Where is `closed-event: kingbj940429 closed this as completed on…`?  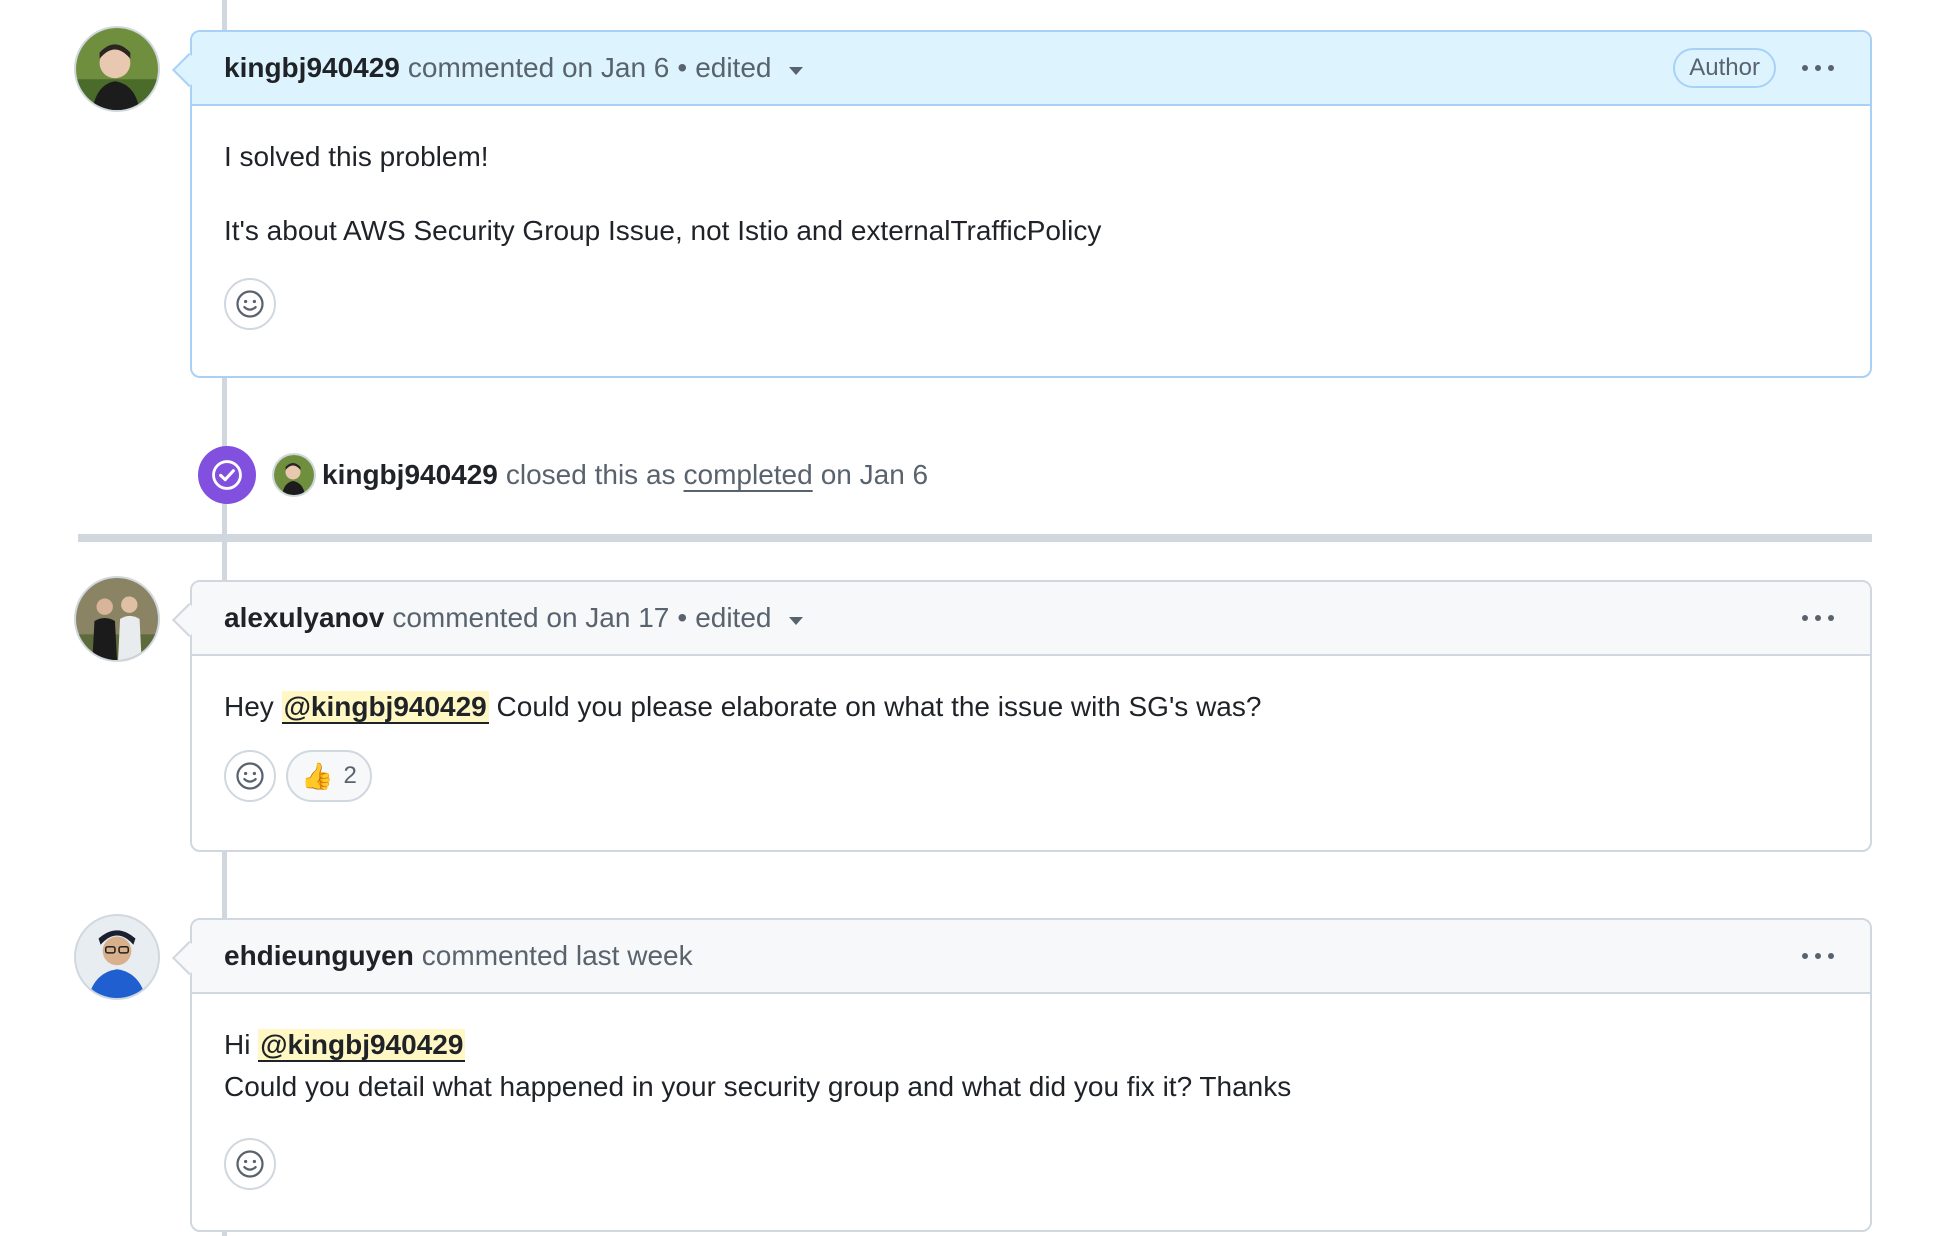 closed-event: kingbj940429 closed this as completed on… is located at coordinates (563, 475).